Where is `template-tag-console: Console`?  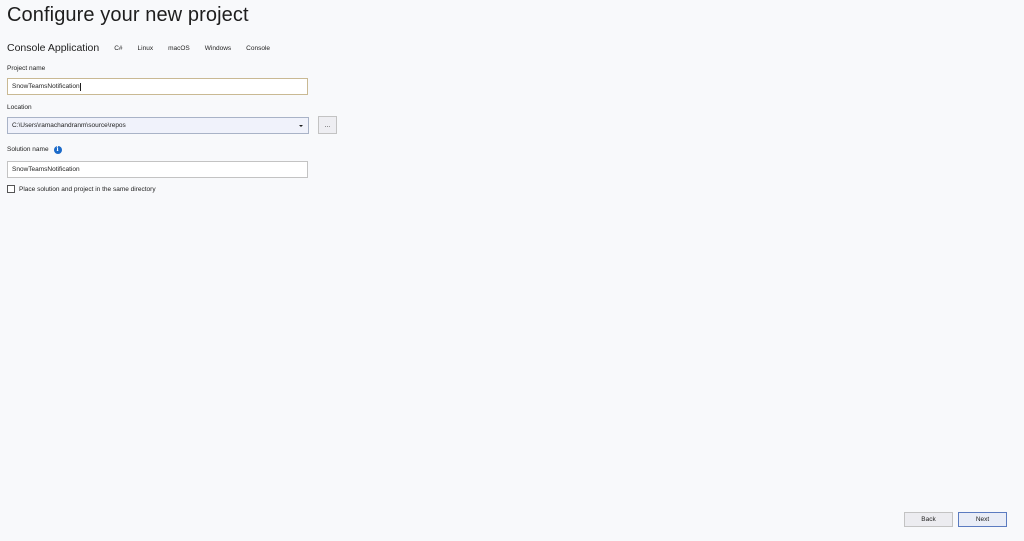 template-tag-console: Console is located at coordinates (258, 48).